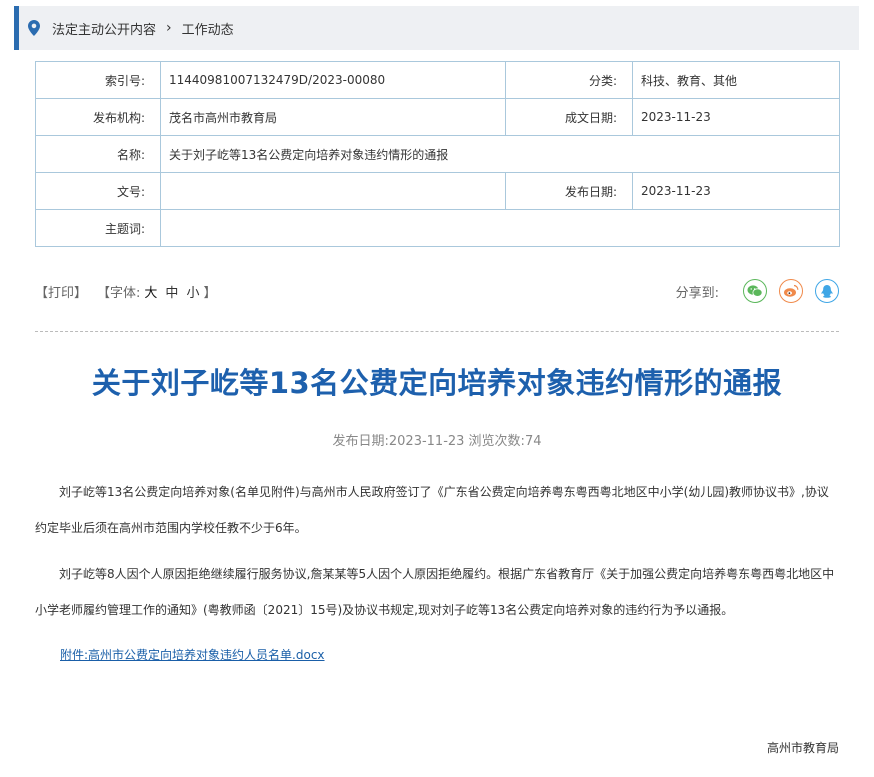 Image resolution: width=874 pixels, height=777 pixels. I want to click on breadcrumb-link-news: 工作动态, so click(208, 28).